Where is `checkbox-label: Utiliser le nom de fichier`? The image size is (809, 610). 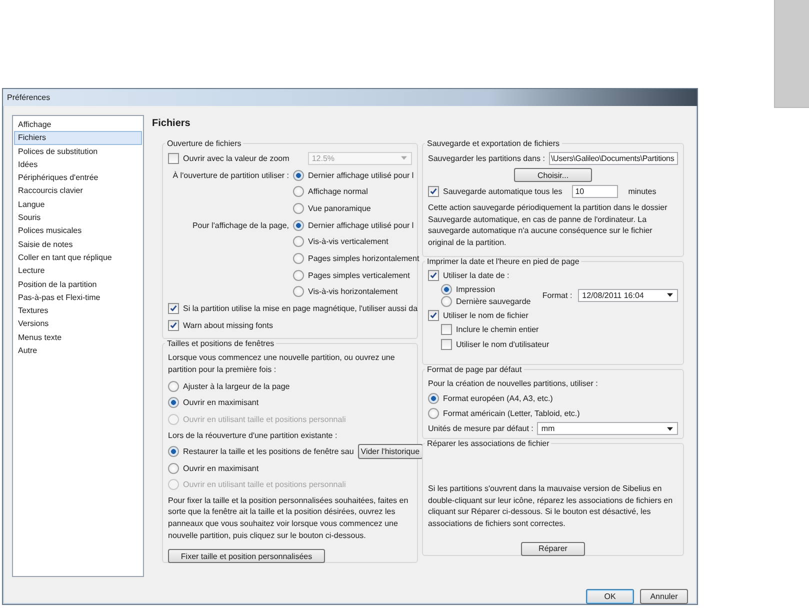 checkbox-label: Utiliser le nom de fichier is located at coordinates (485, 315).